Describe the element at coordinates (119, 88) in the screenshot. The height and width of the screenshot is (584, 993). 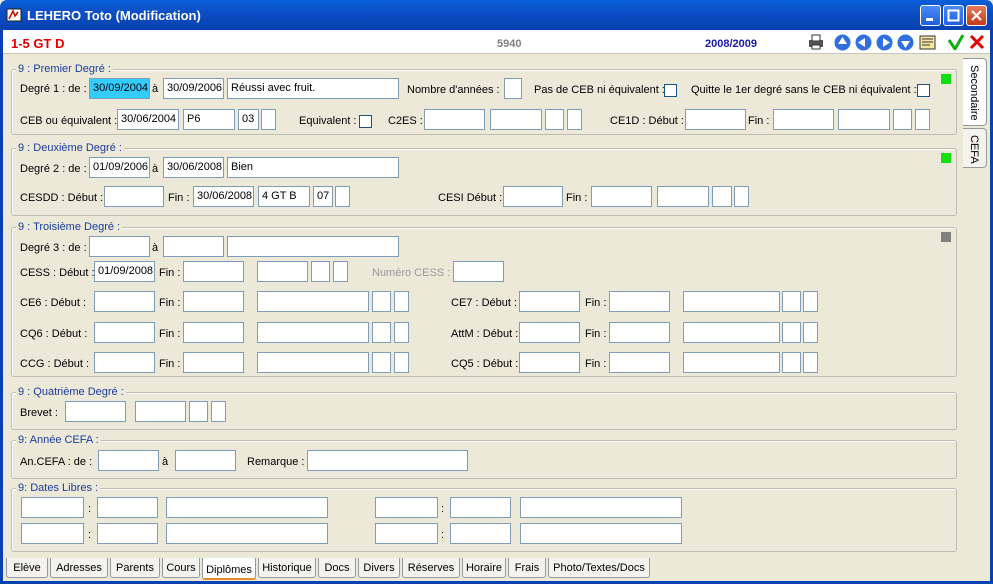
I see `degre1-from-field: 30/09/2004` at that location.